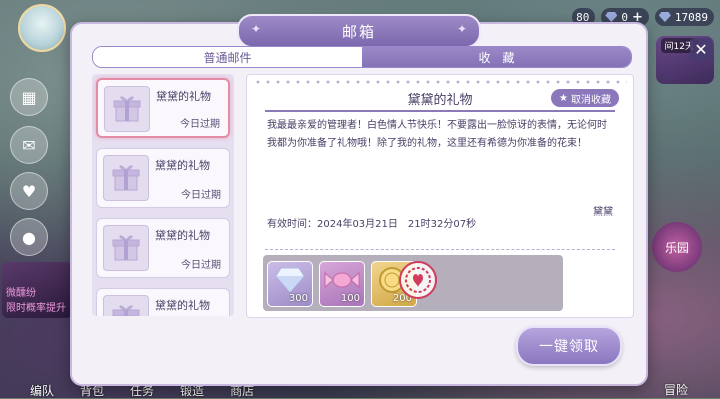  I want to click on decorative-dots, so click(440, 82).